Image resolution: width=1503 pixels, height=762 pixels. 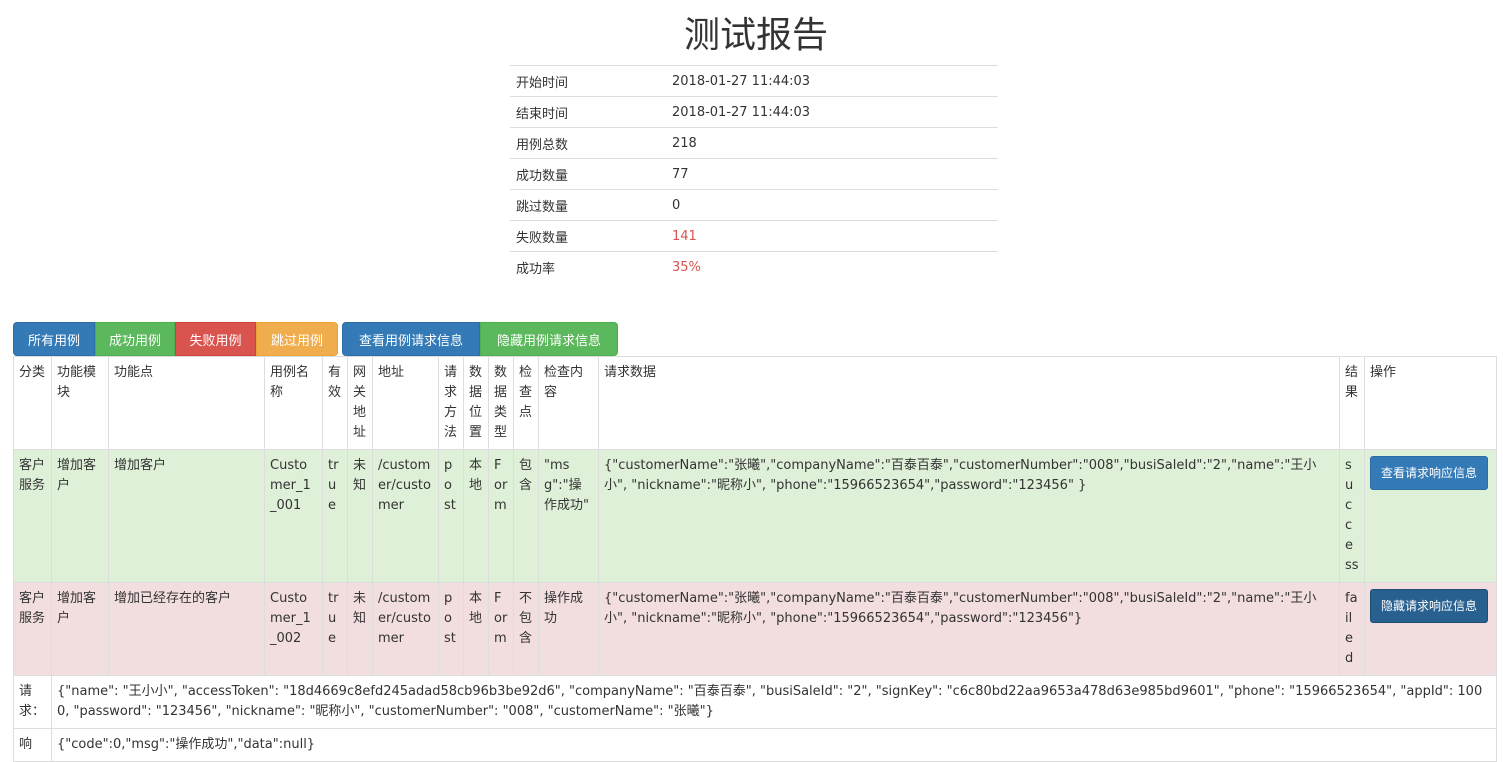 I want to click on summary-row-end: 结束时间 2018-01-27 11:44:03, so click(x=754, y=112).